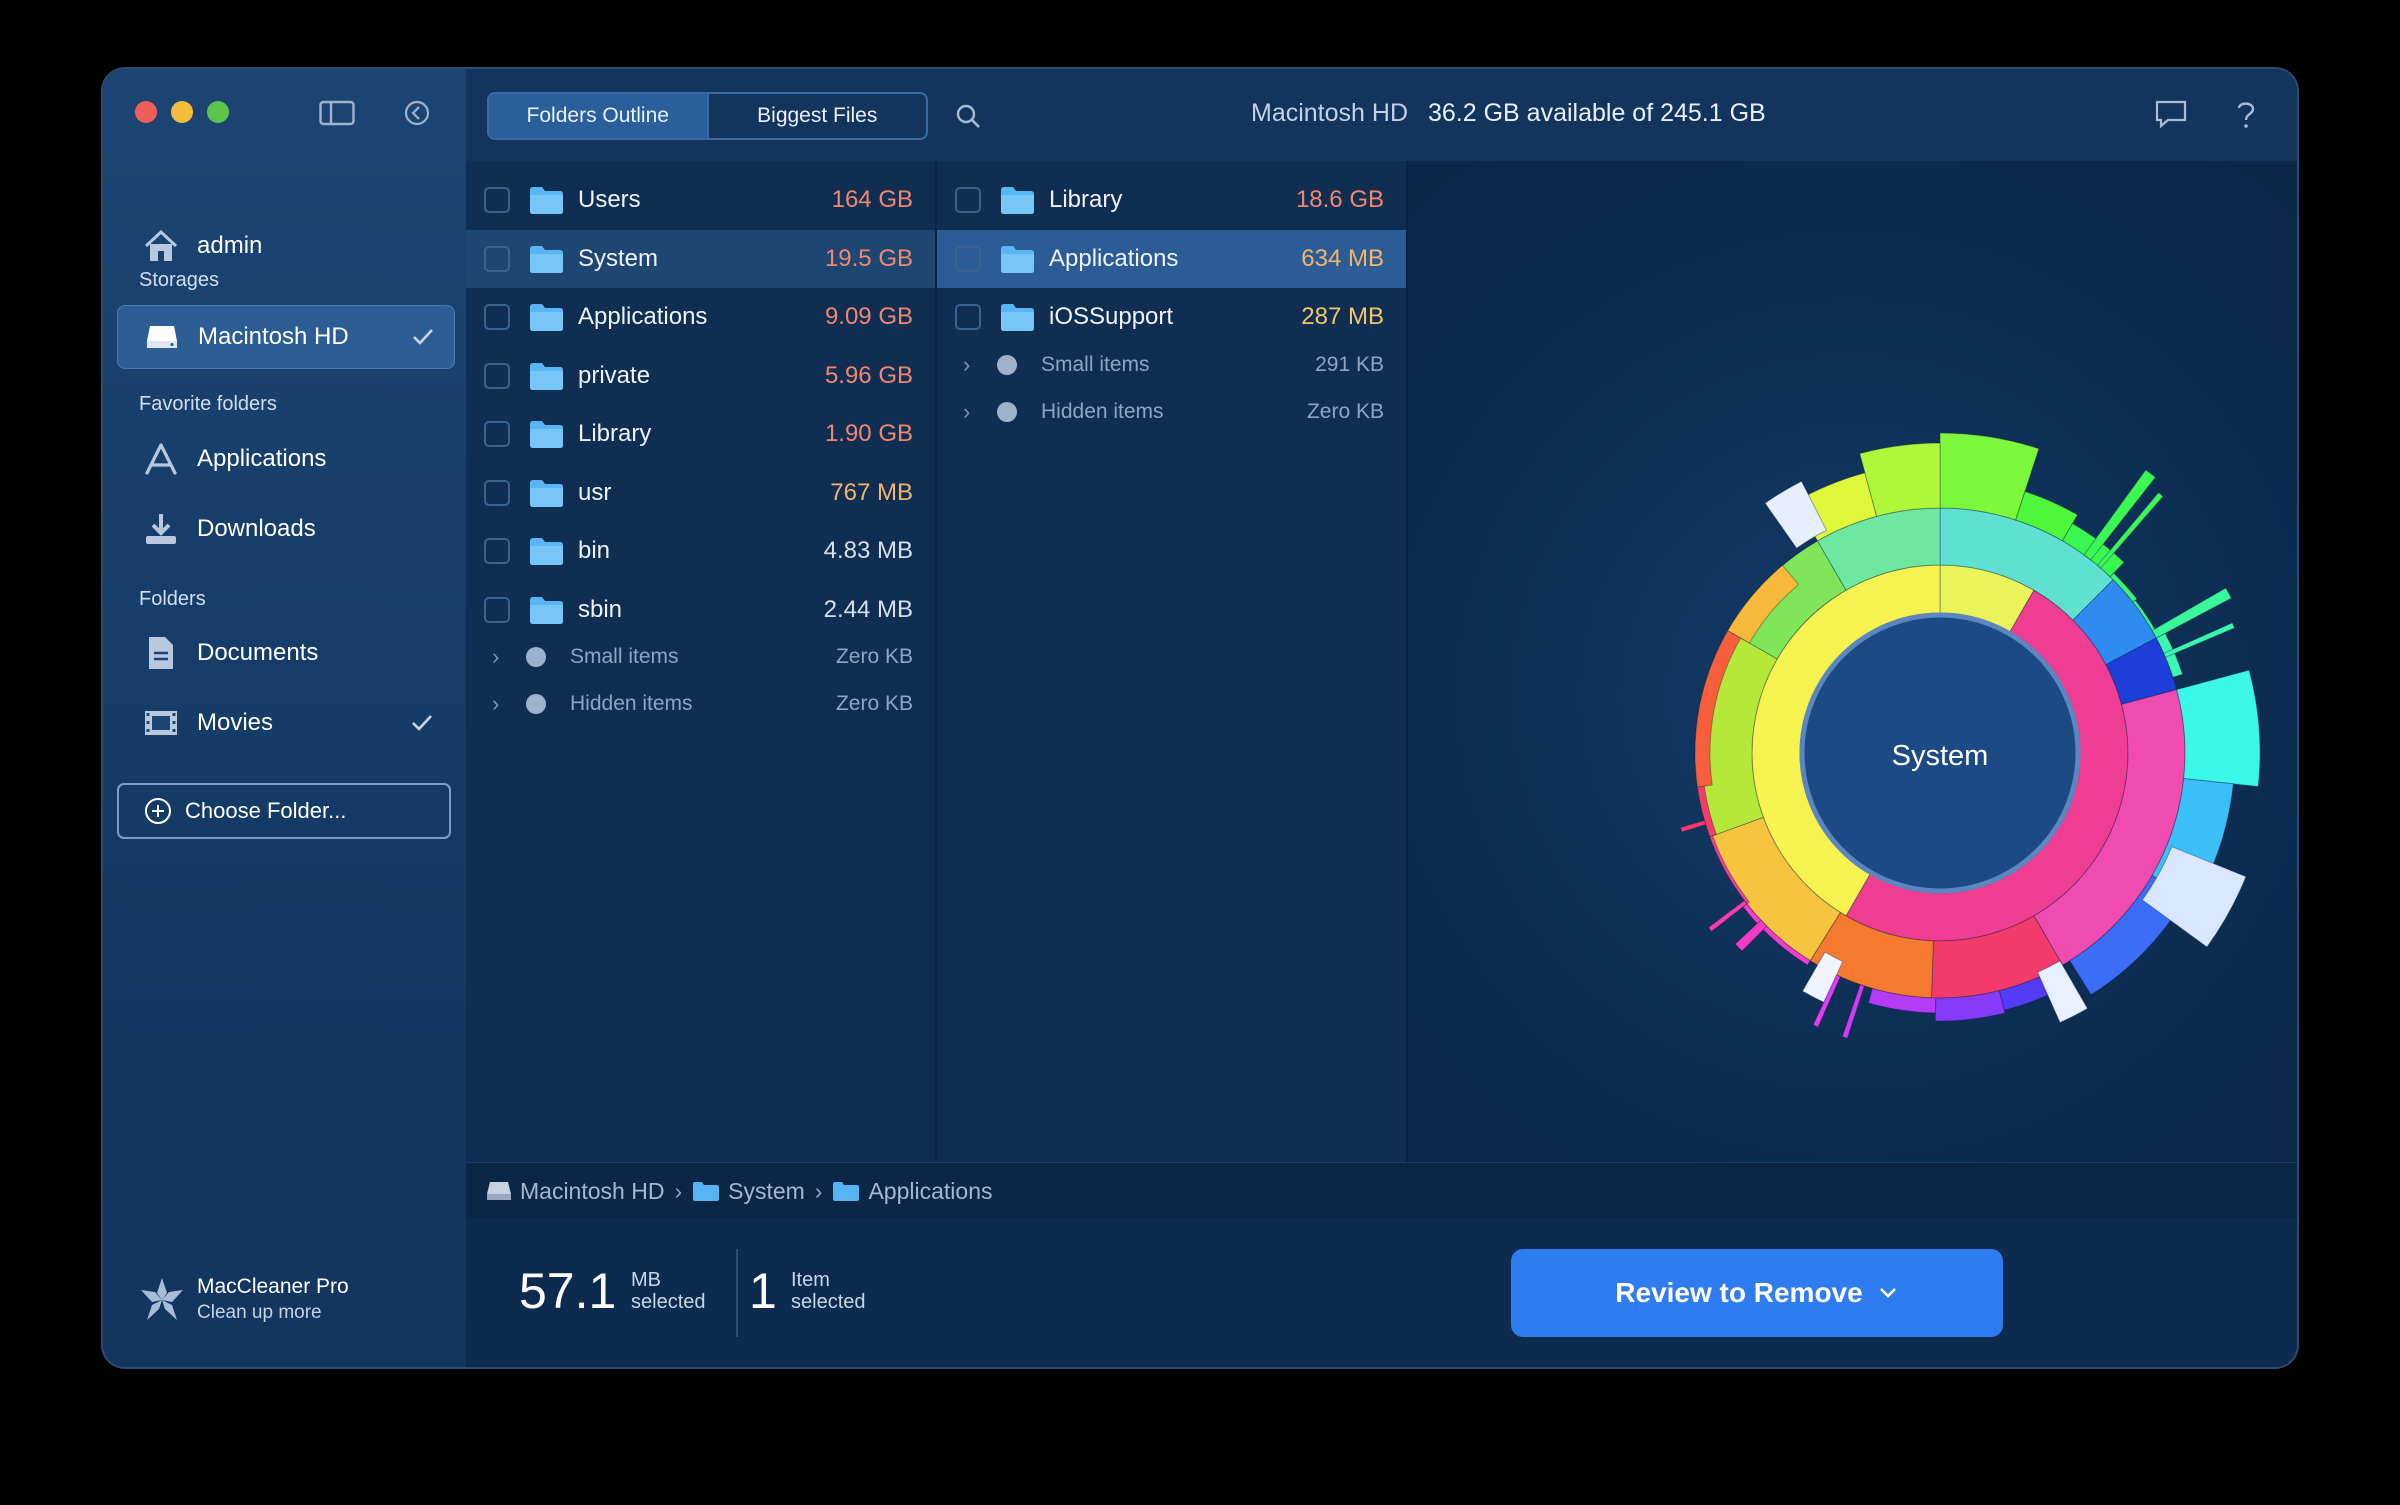 The height and width of the screenshot is (1505, 2400). I want to click on breadcrumb-item: System, so click(748, 1191).